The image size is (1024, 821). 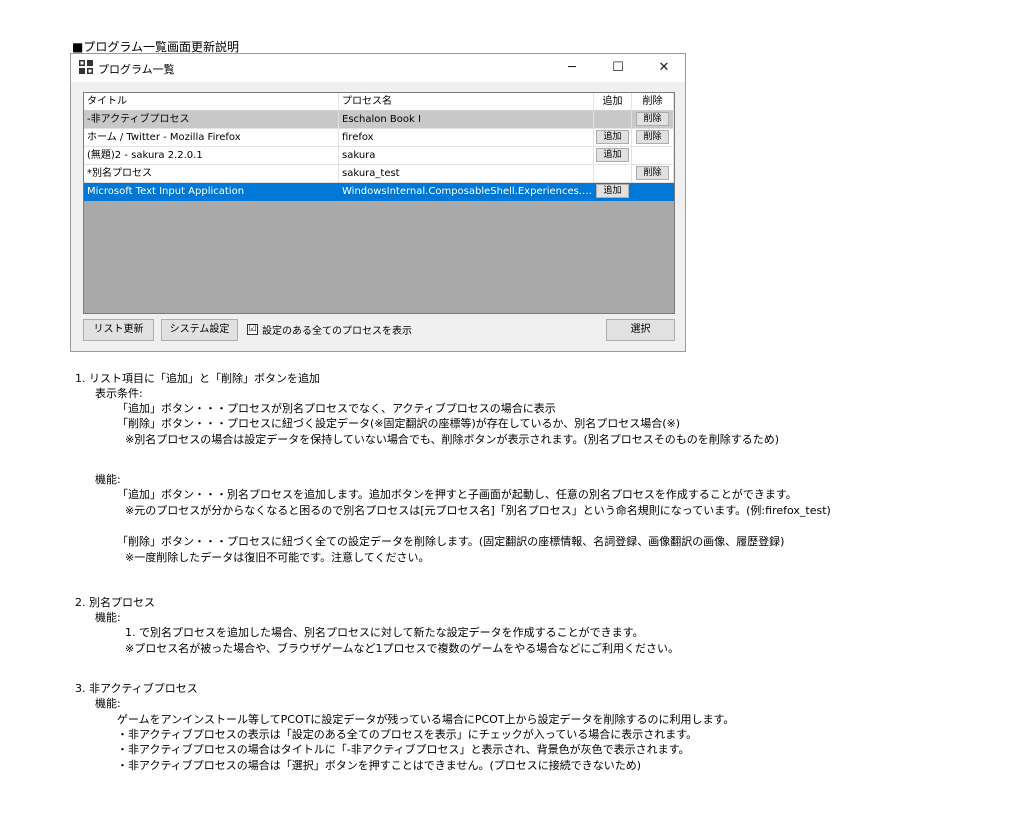 What do you see at coordinates (618, 68) in the screenshot?
I see `maximize-button: ☐` at bounding box center [618, 68].